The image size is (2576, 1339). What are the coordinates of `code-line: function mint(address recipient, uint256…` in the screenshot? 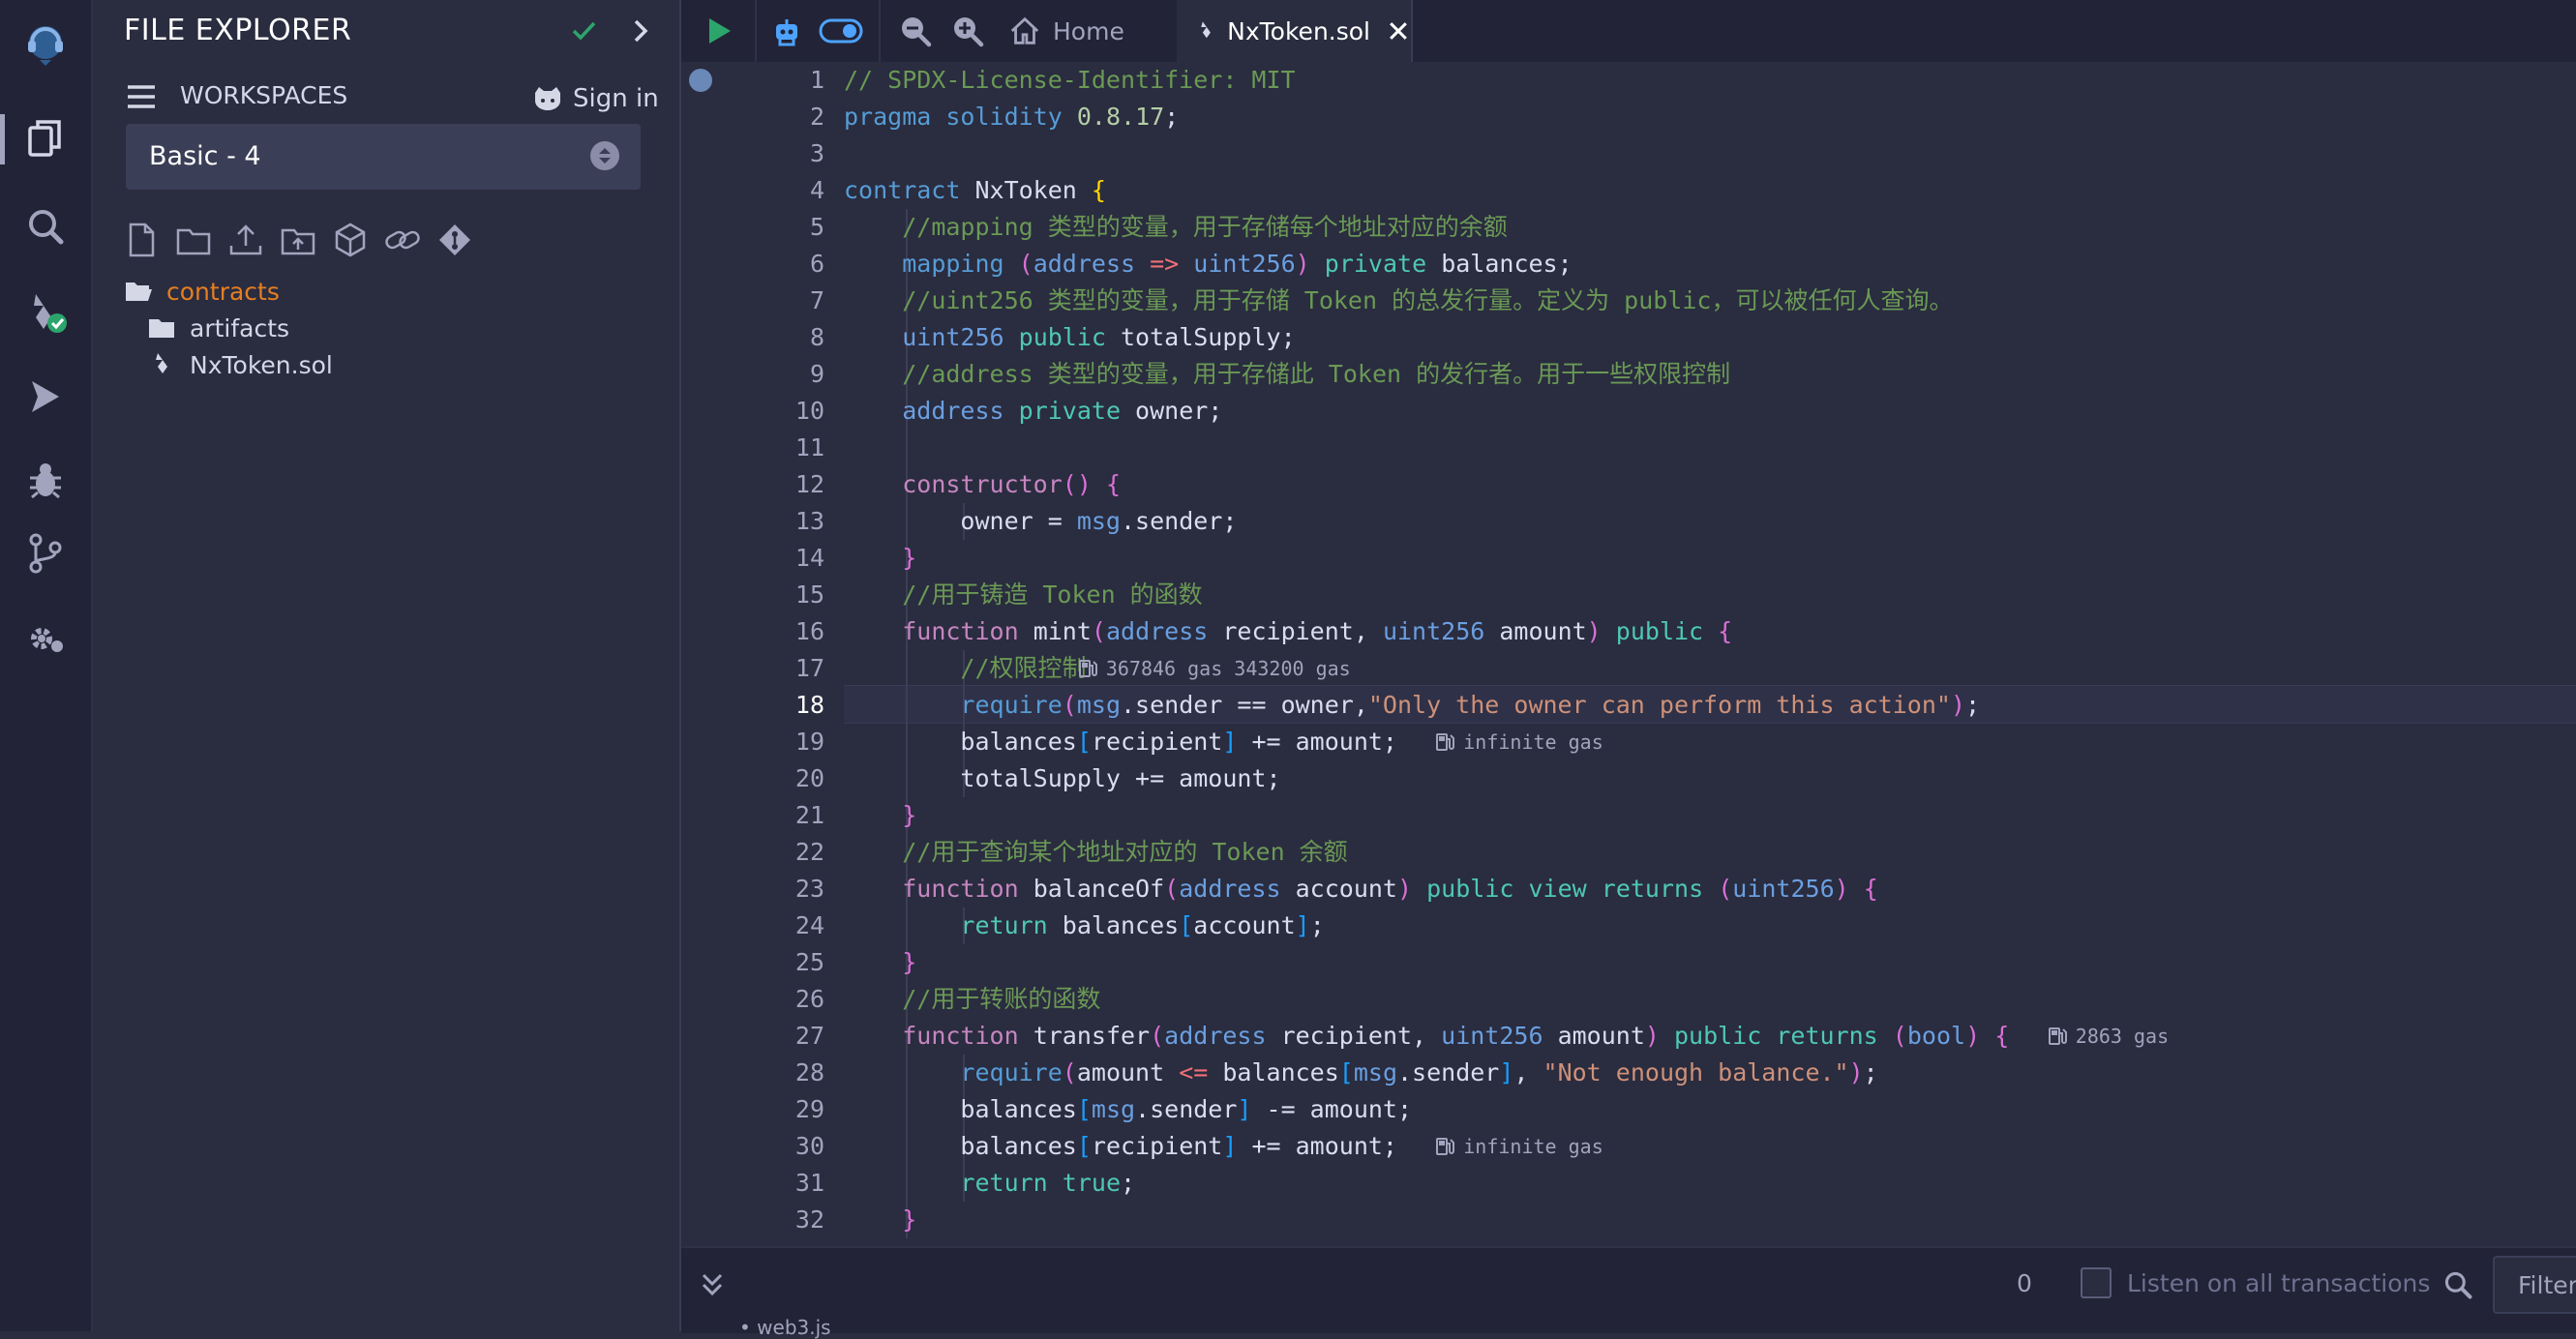 It's located at (1288, 631).